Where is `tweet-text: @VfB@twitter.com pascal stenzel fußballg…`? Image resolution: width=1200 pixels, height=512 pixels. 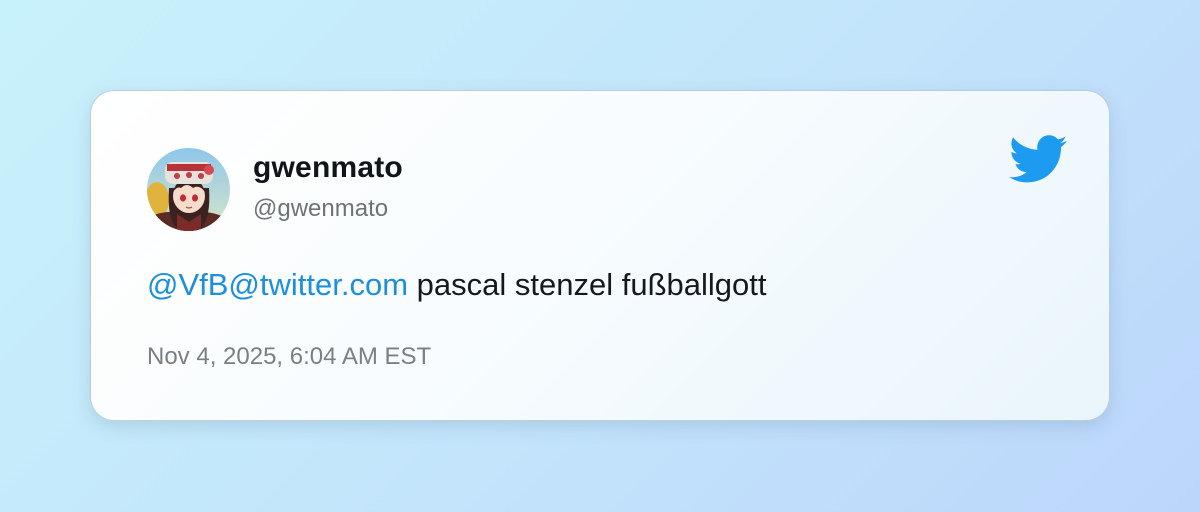 tweet-text: @VfB@twitter.com pascal stenzel fußballg… is located at coordinates (457, 285).